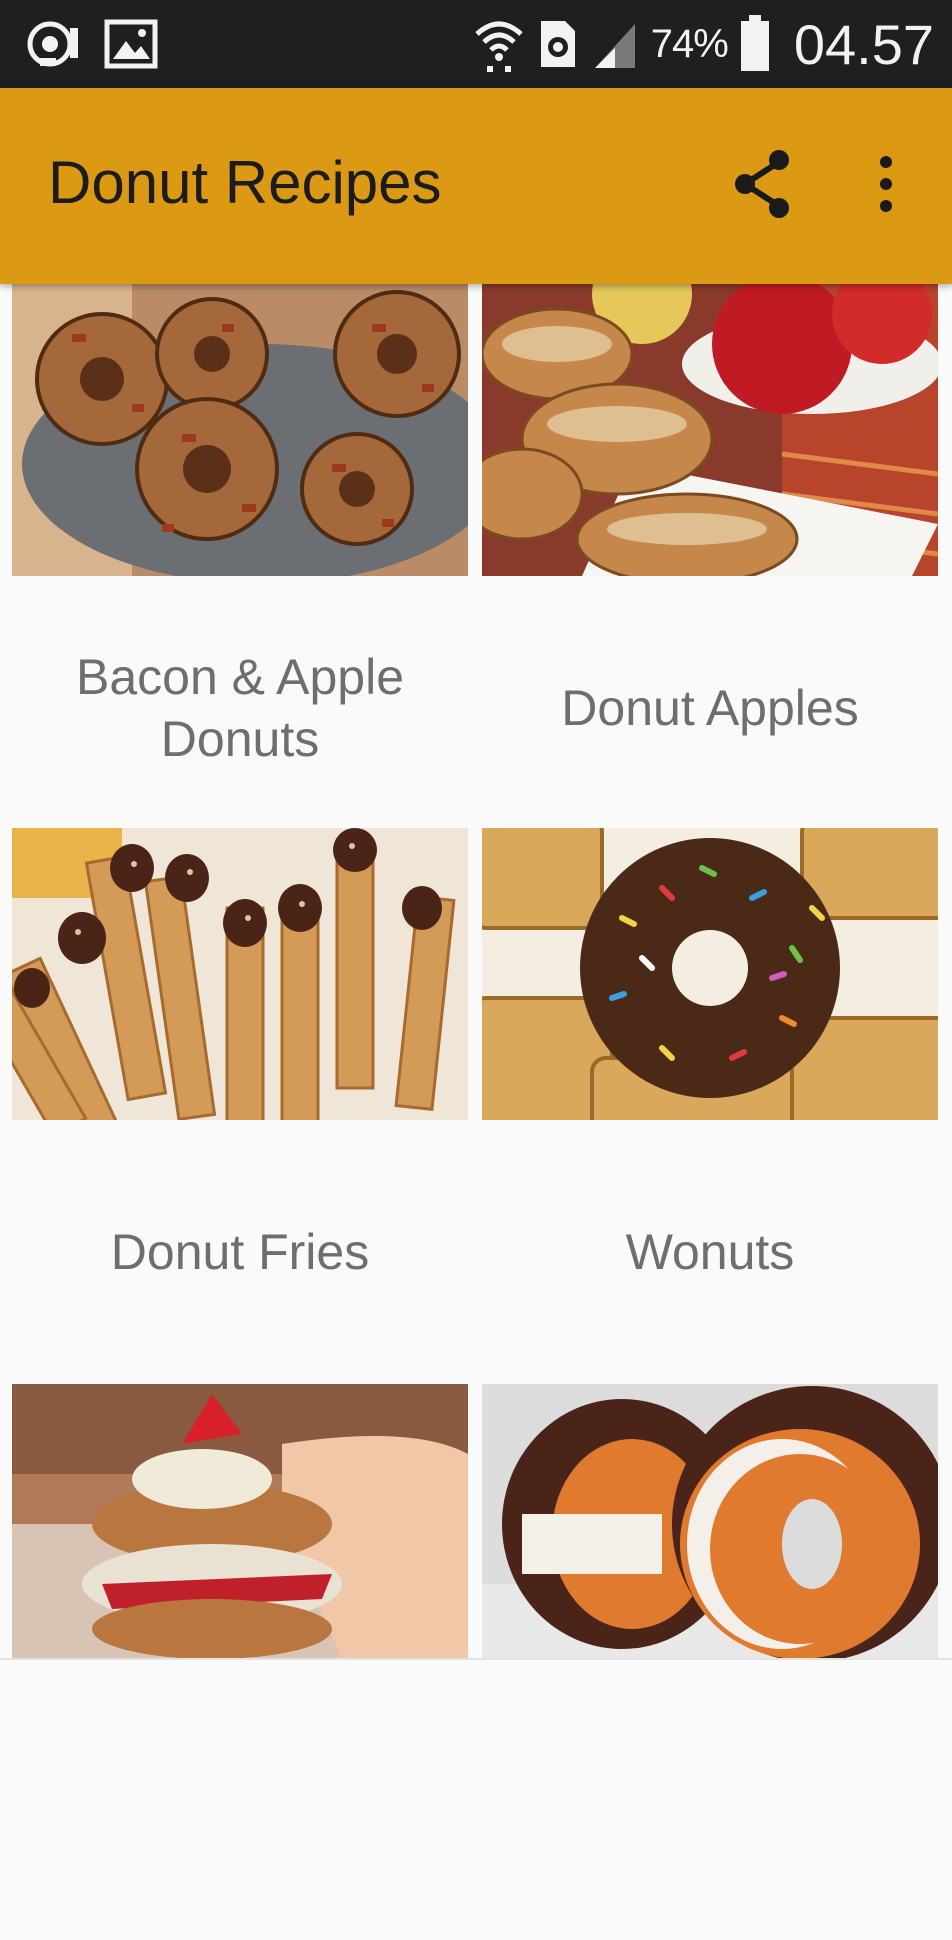 This screenshot has width=952, height=1940. I want to click on share-icon, so click(762, 186).